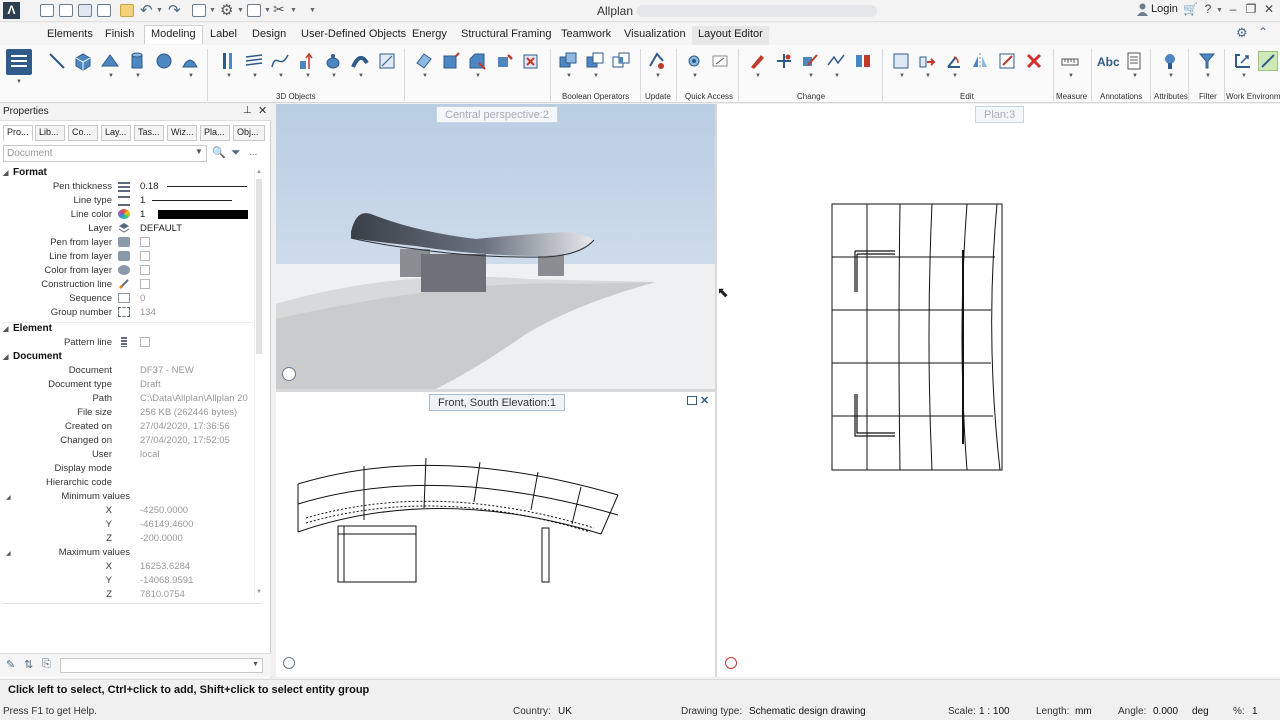  What do you see at coordinates (228, 61) in the screenshot?
I see `extrude-icon` at bounding box center [228, 61].